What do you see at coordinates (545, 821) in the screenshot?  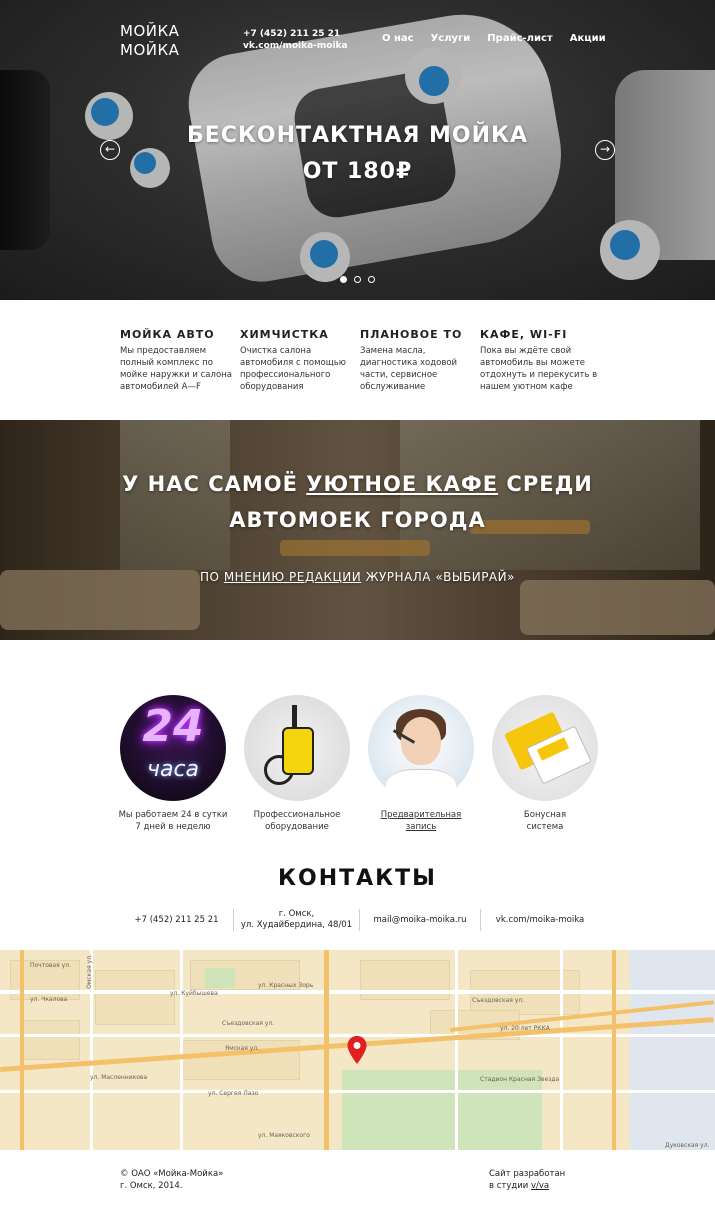 I see `feature-caption: Бонусная система` at bounding box center [545, 821].